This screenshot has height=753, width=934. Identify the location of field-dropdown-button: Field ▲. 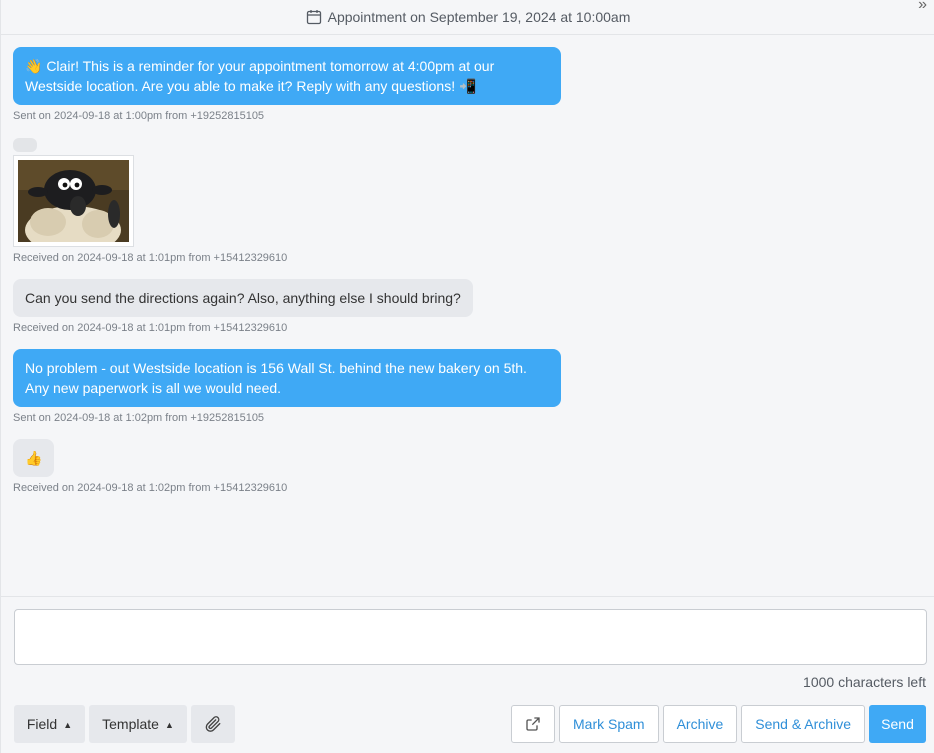
(49, 724).